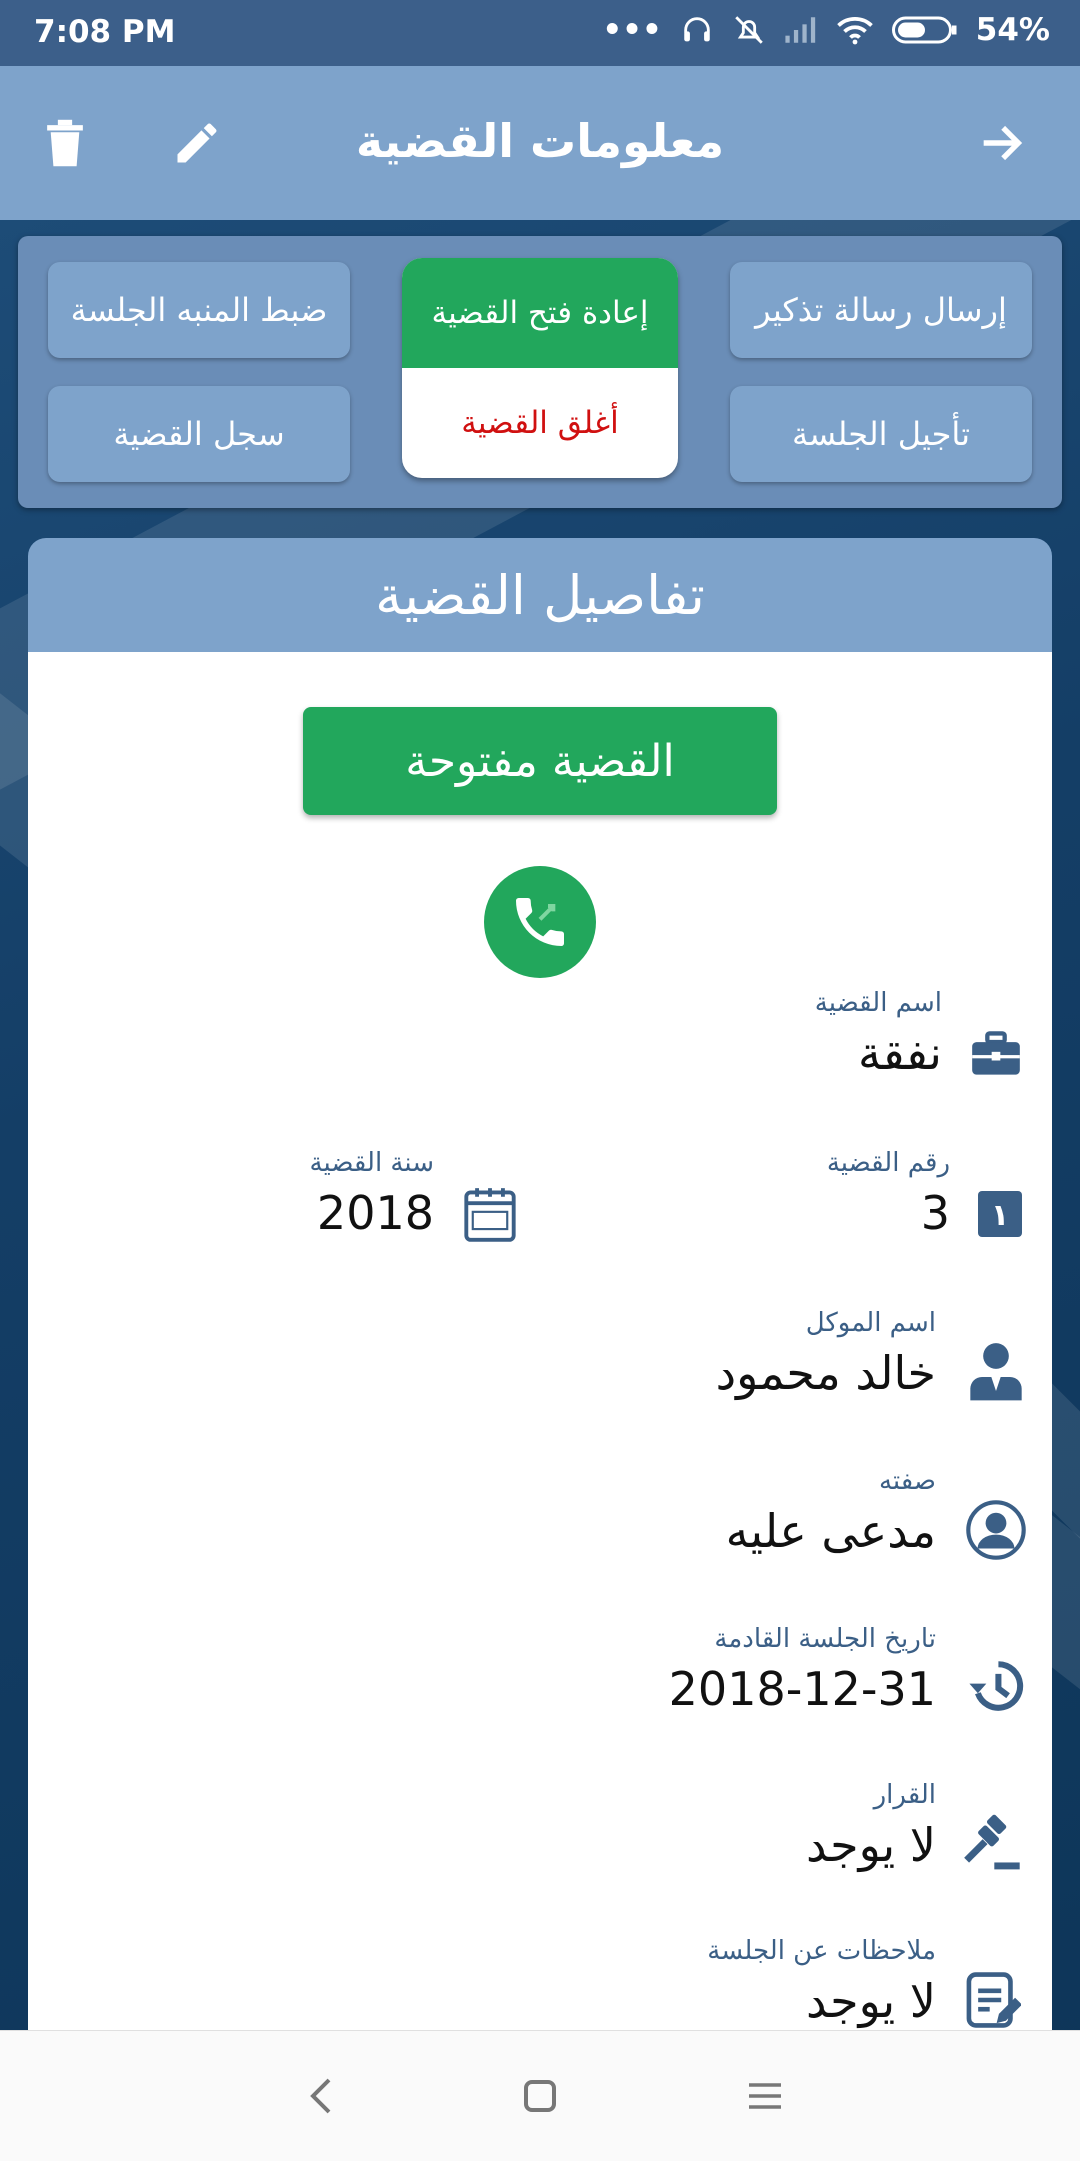 The height and width of the screenshot is (2161, 1080). What do you see at coordinates (697, 29) in the screenshot?
I see `headset-icon` at bounding box center [697, 29].